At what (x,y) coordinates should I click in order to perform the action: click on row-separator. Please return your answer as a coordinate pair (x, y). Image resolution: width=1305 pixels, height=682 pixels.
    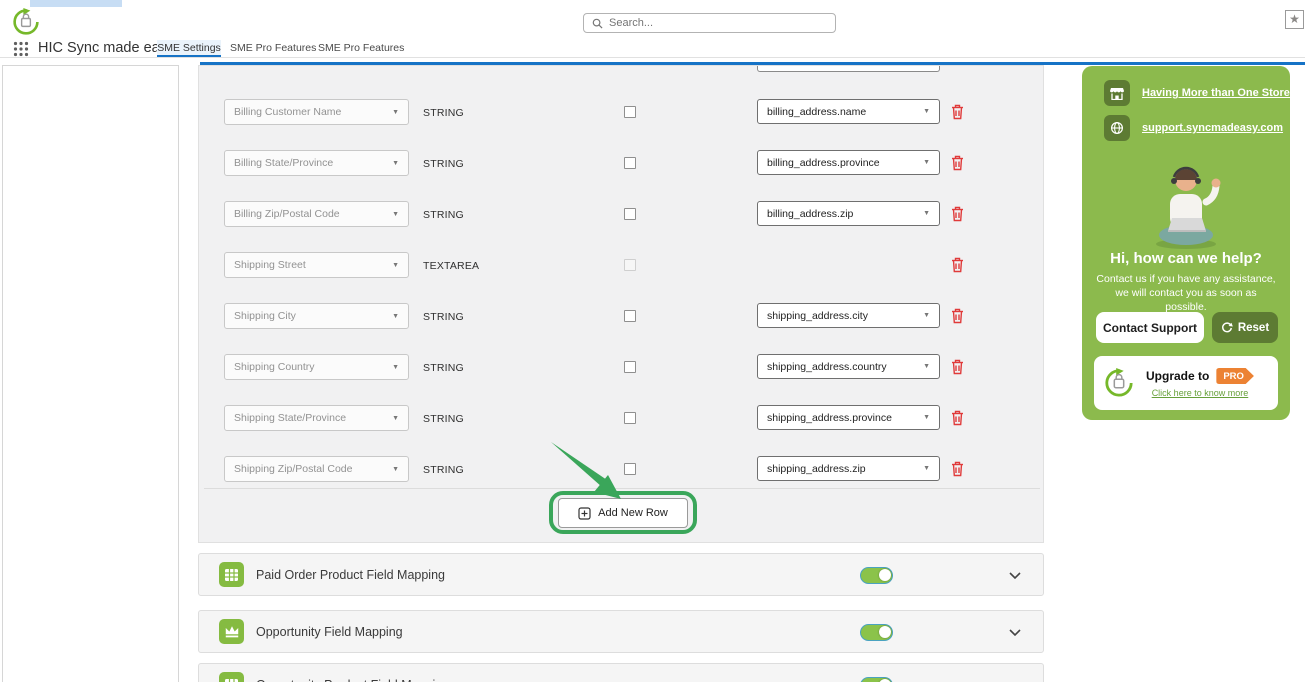
    Looking at the image, I should click on (622, 488).